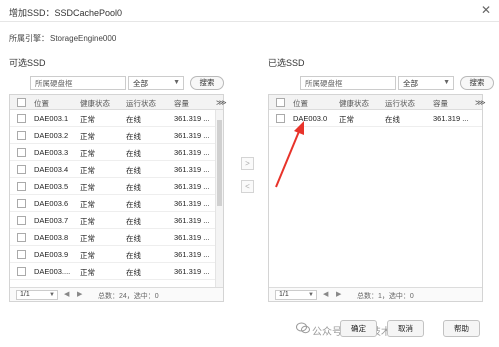  What do you see at coordinates (51, 152) in the screenshot?
I see `cell-position: DAE003.3` at bounding box center [51, 152].